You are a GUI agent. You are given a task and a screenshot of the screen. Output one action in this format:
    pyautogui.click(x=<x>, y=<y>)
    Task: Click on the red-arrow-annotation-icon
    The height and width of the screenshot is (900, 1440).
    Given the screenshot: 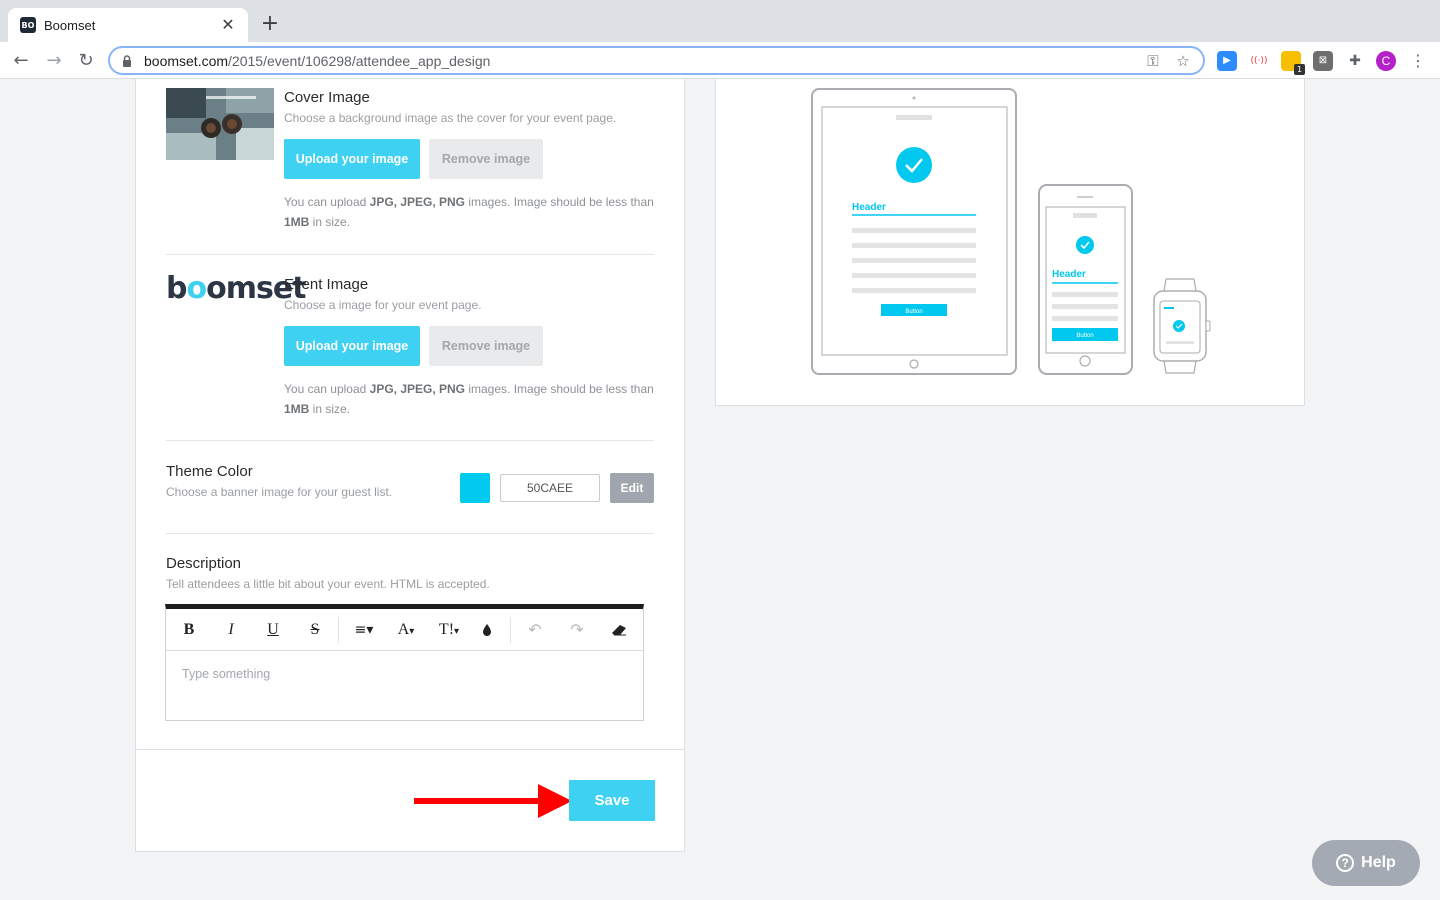 What is the action you would take?
    pyautogui.click(x=493, y=801)
    